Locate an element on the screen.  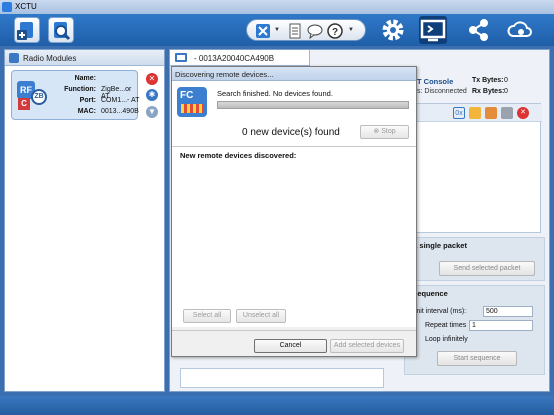
tools-icon is located at coordinates (263, 31).